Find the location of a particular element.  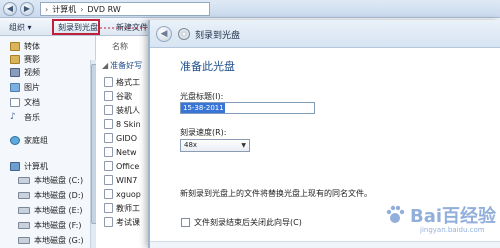

file-name: Netw is located at coordinates (126, 152).